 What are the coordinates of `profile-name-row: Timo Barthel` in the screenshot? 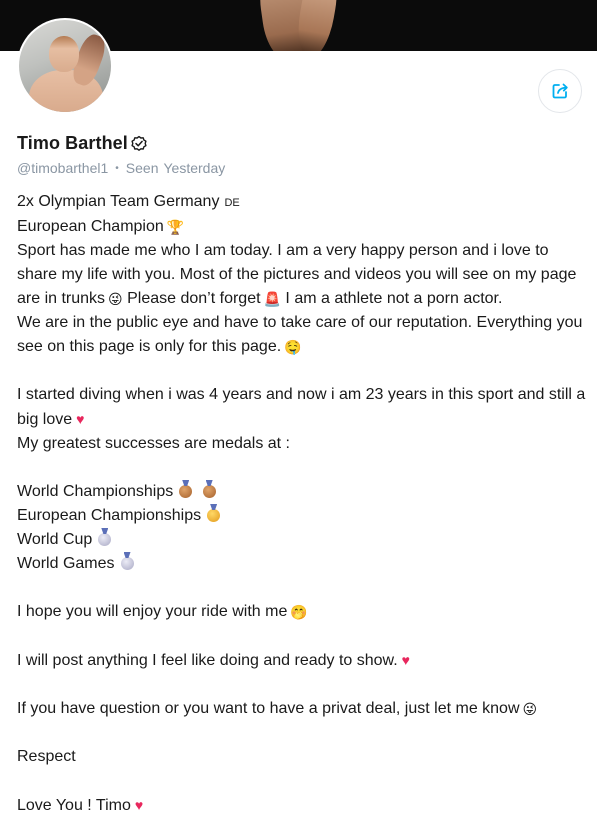 It's located at (82, 143).